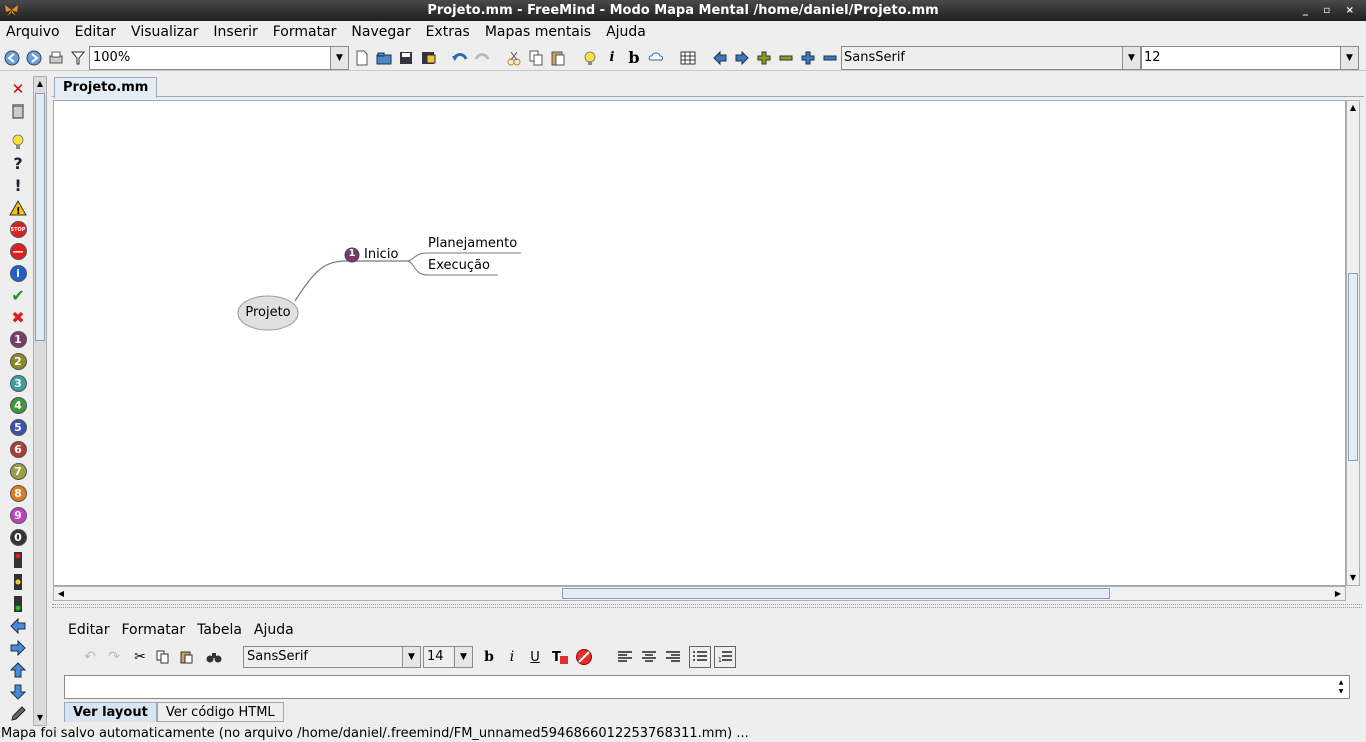 This screenshot has width=1366, height=742. What do you see at coordinates (535, 657) in the screenshot?
I see `editor-underline-button: U` at bounding box center [535, 657].